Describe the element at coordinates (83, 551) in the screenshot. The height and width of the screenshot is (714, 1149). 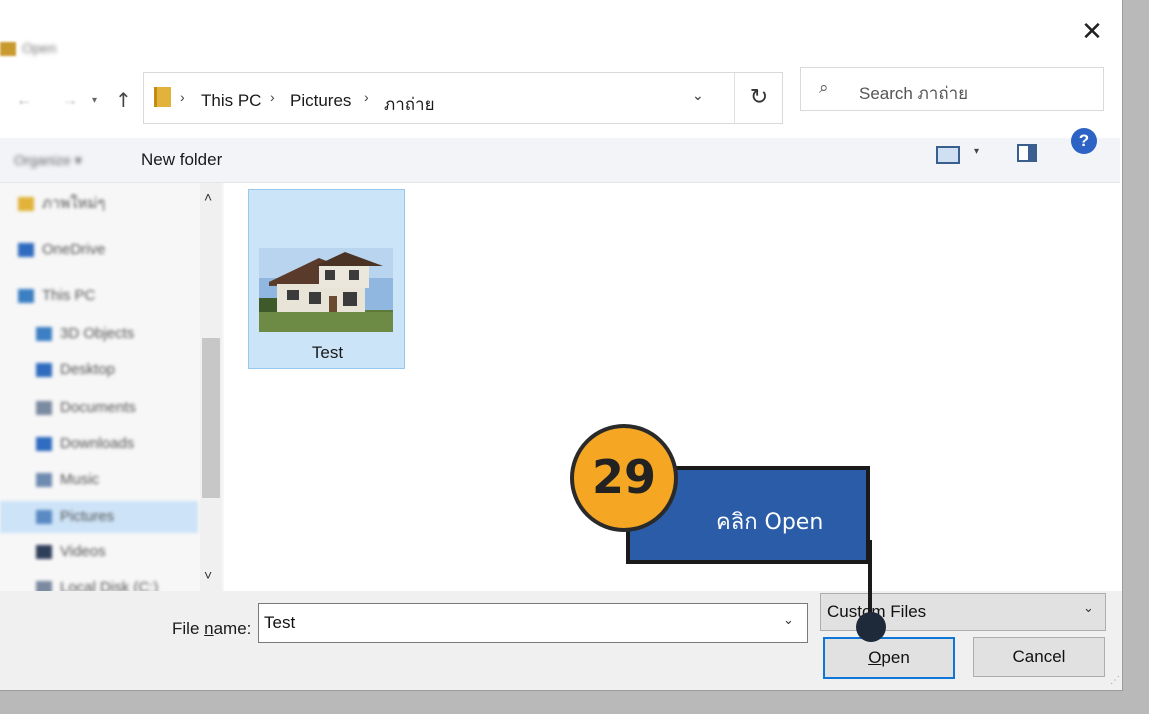
I see `nav-item-label: Videos` at that location.